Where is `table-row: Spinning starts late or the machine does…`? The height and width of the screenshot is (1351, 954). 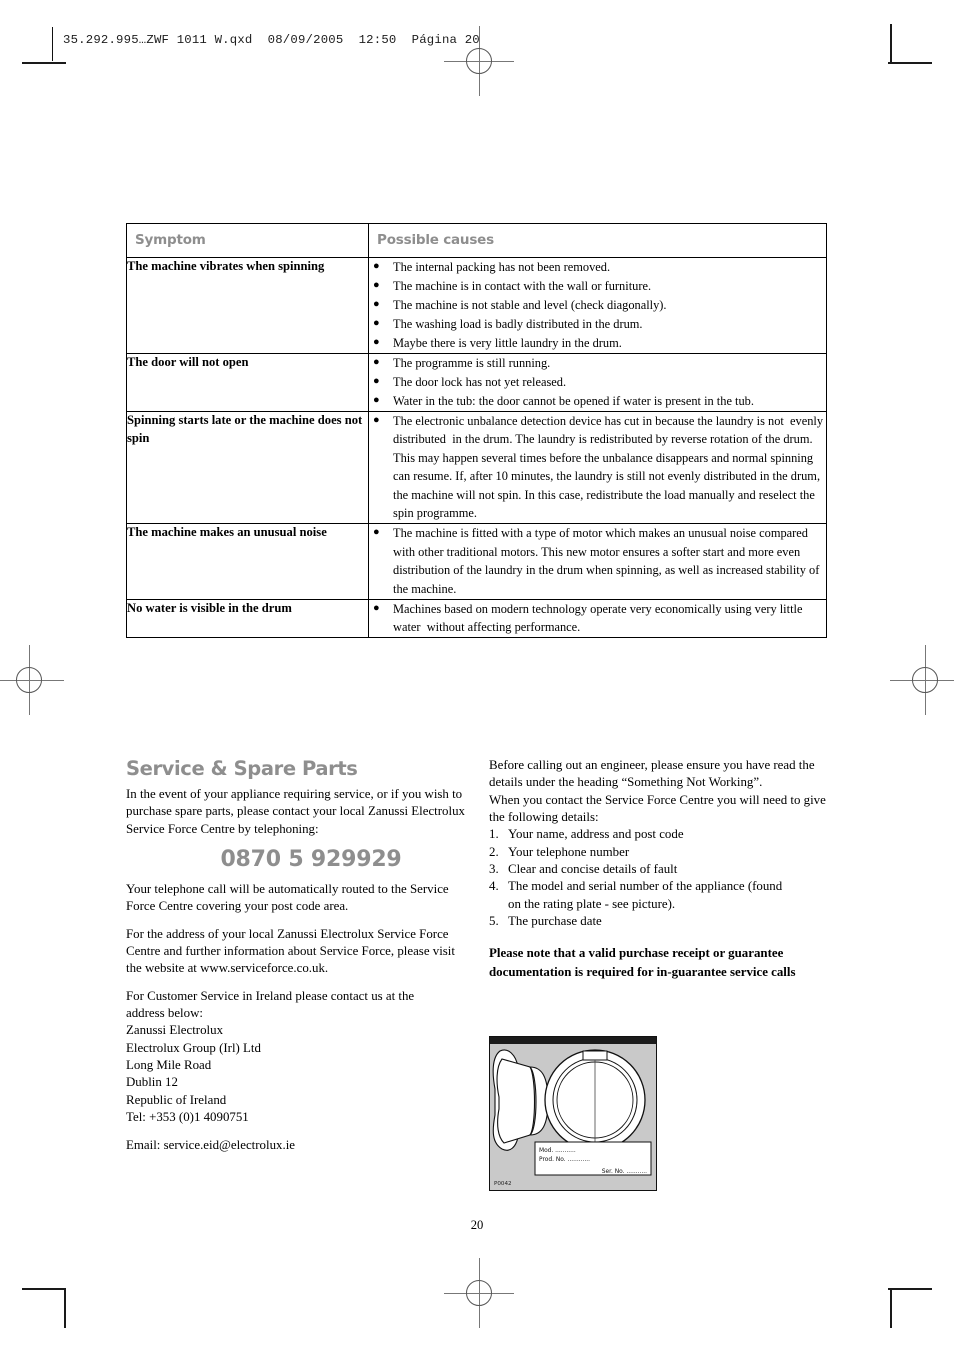
table-row: Spinning starts late or the machine does… is located at coordinates (476, 467).